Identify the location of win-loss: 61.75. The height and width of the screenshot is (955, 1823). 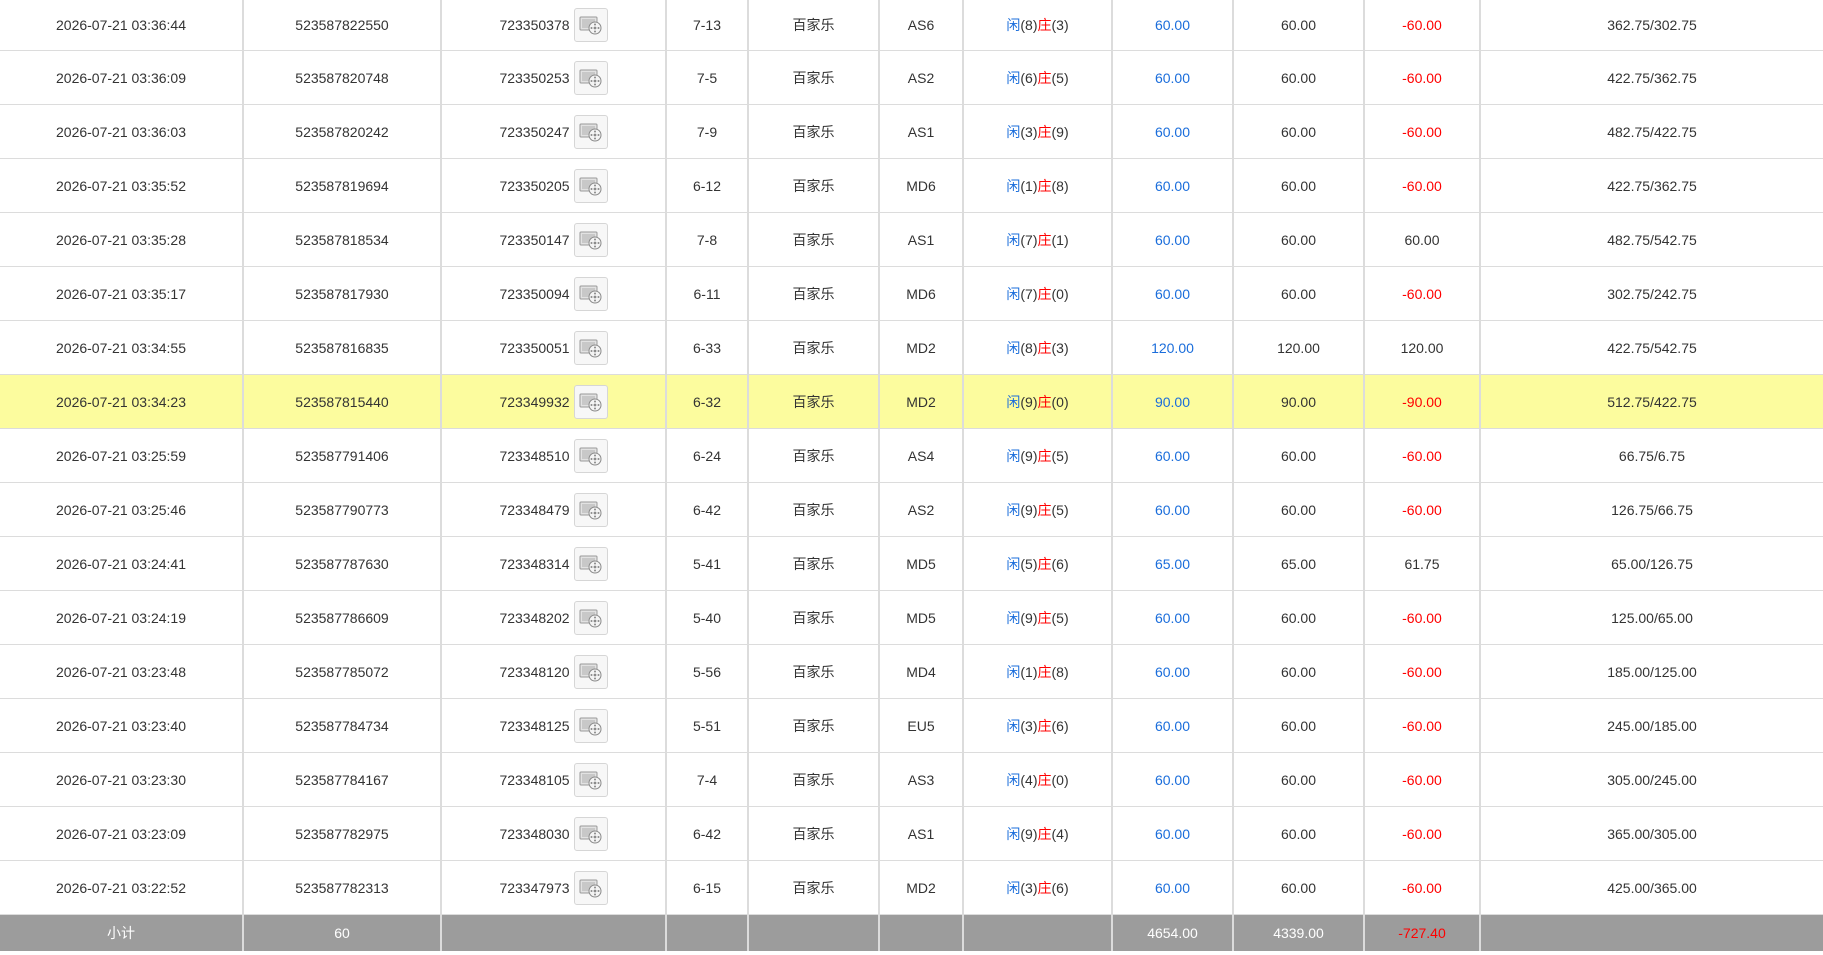
(1422, 563).